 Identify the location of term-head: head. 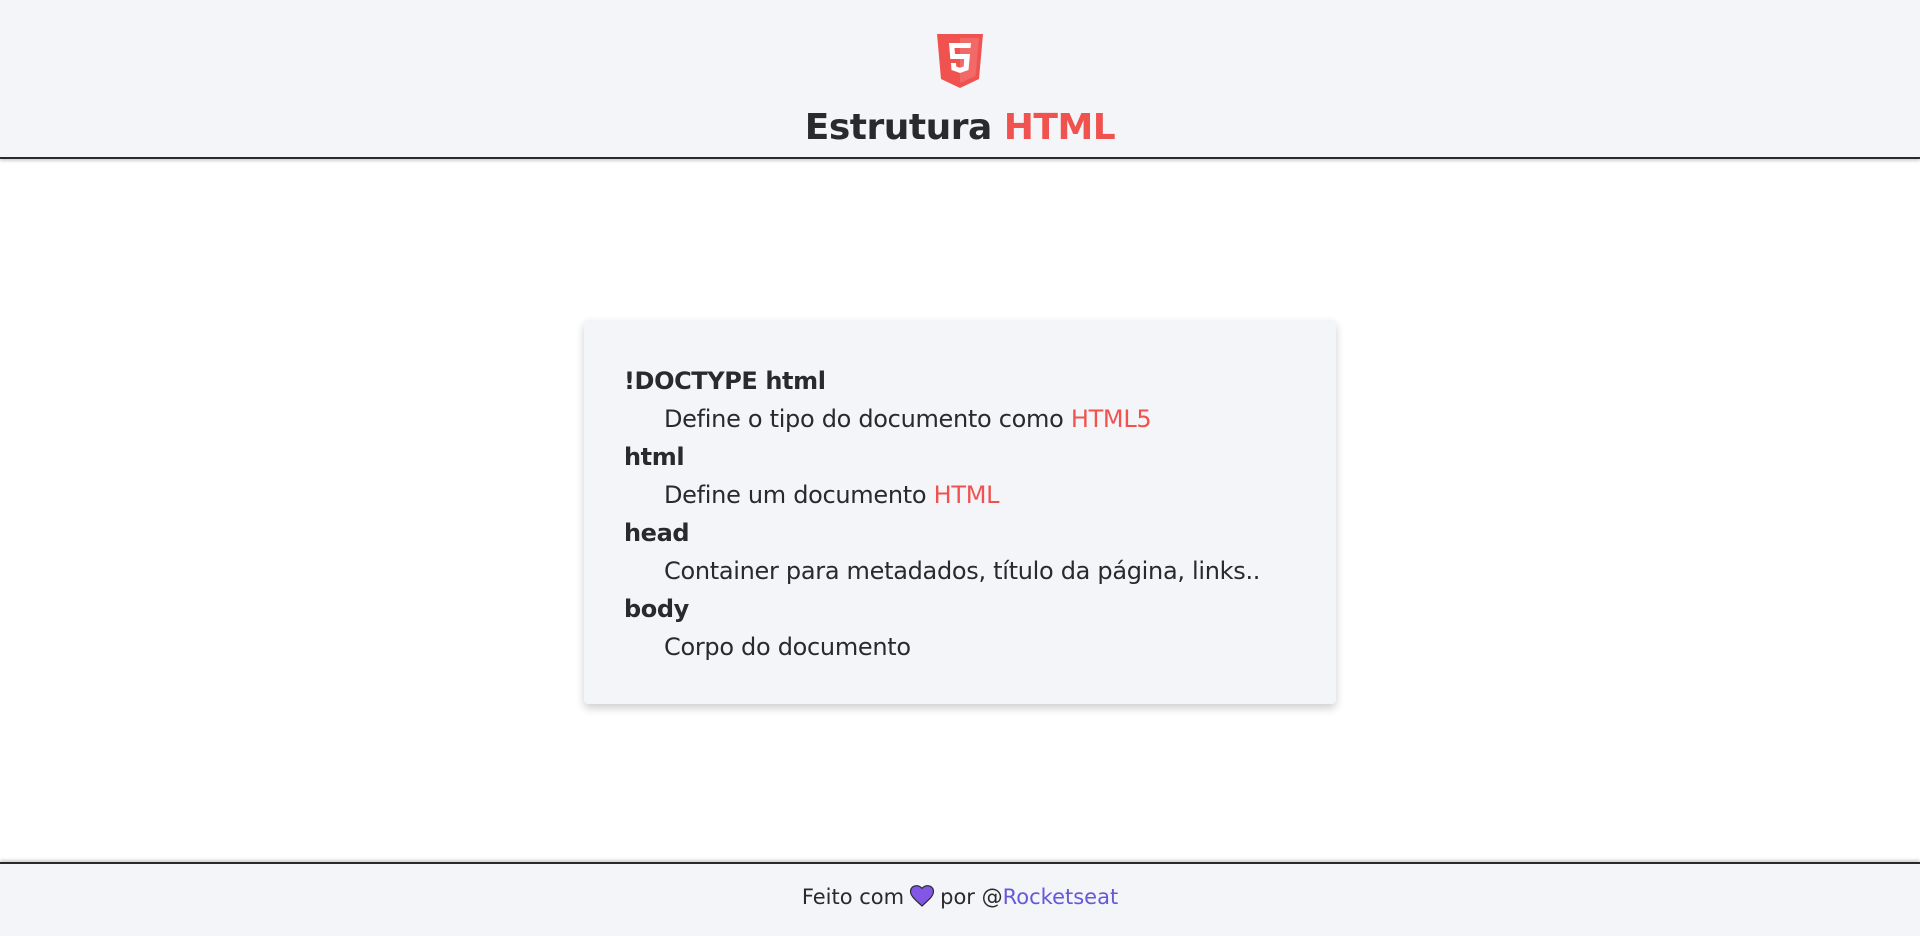
(657, 533).